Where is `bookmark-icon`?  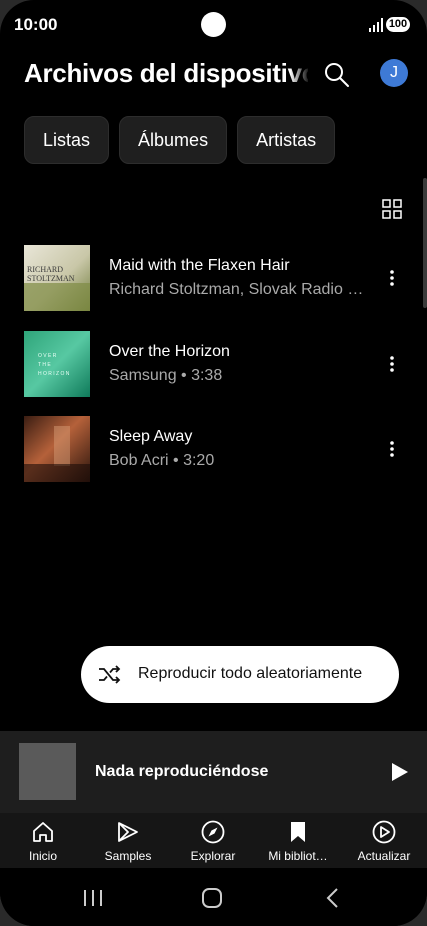
bookmark-icon is located at coordinates (298, 832).